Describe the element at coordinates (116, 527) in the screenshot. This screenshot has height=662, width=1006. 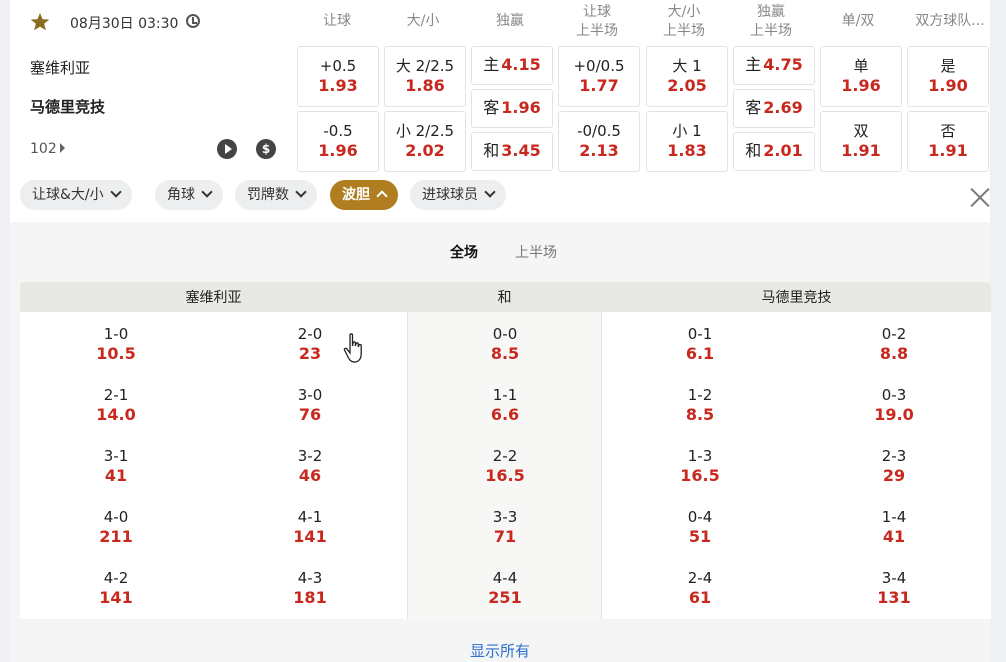
I see `score-odds-home-a-3: 4-0 211` at that location.